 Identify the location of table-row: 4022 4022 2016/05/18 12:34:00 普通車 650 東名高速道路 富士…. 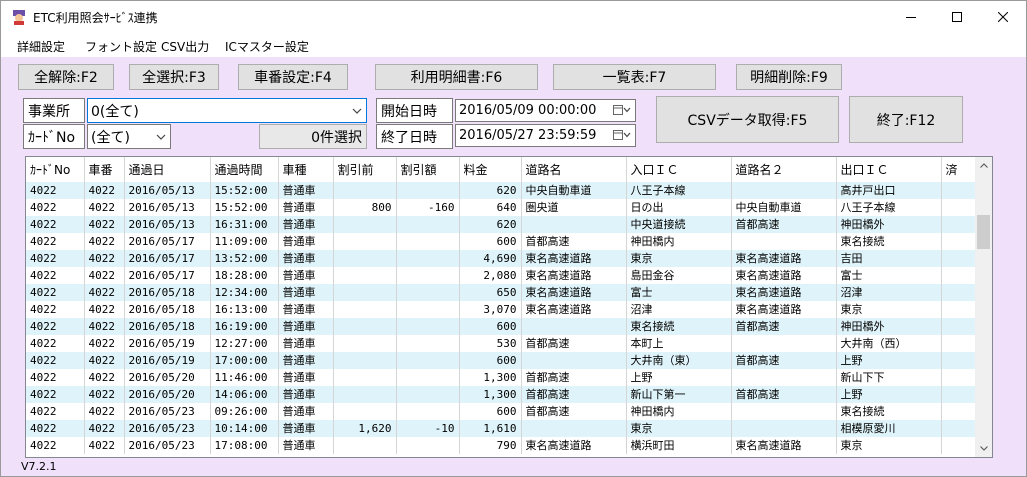
(501, 292).